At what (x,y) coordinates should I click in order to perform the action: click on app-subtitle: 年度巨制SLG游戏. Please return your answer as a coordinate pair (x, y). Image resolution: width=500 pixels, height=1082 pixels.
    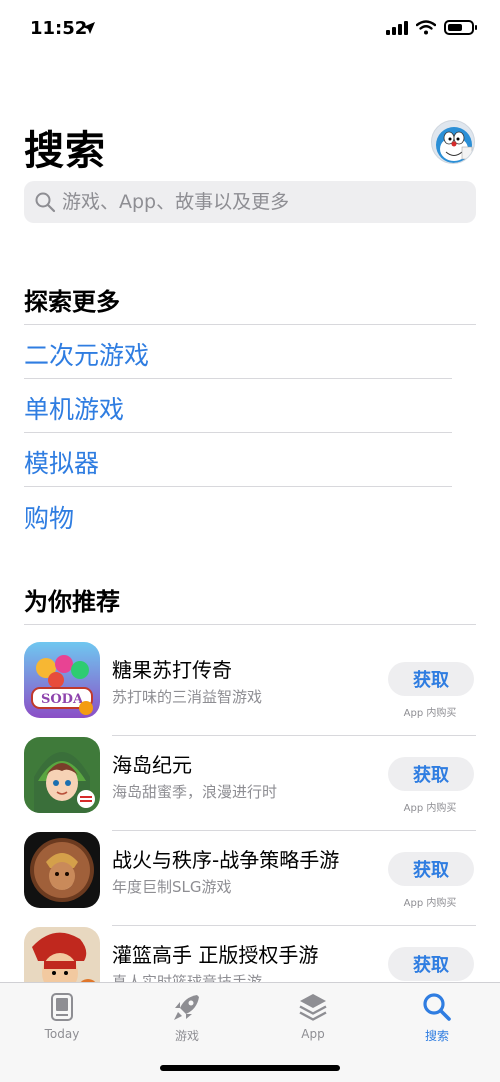
    Looking at the image, I should click on (172, 887).